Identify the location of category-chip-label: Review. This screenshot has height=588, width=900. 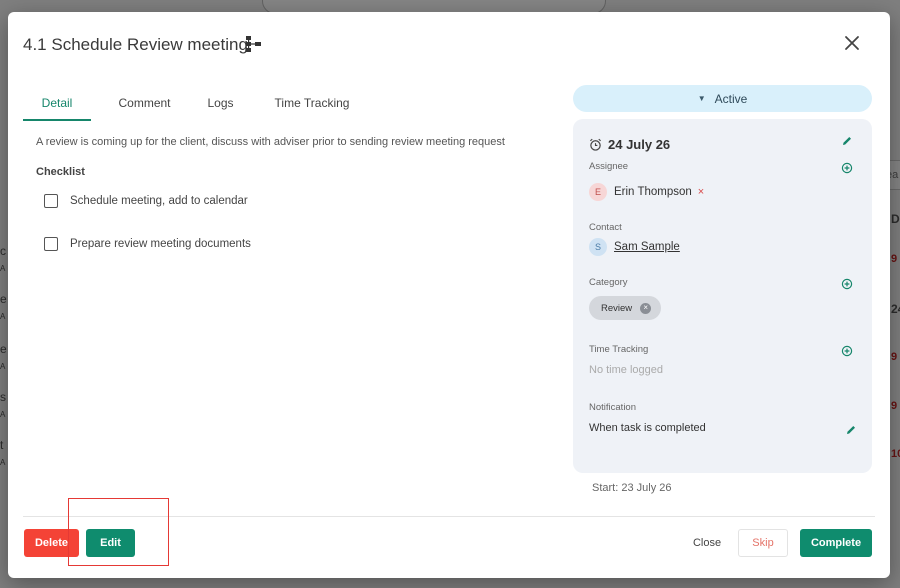
(617, 308).